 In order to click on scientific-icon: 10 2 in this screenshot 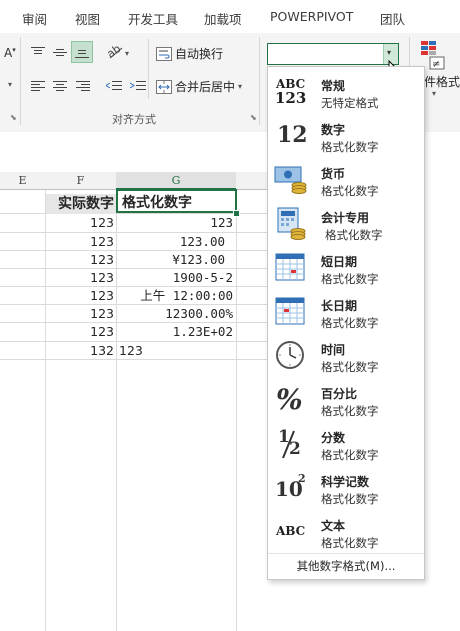, I will do `click(290, 486)`.